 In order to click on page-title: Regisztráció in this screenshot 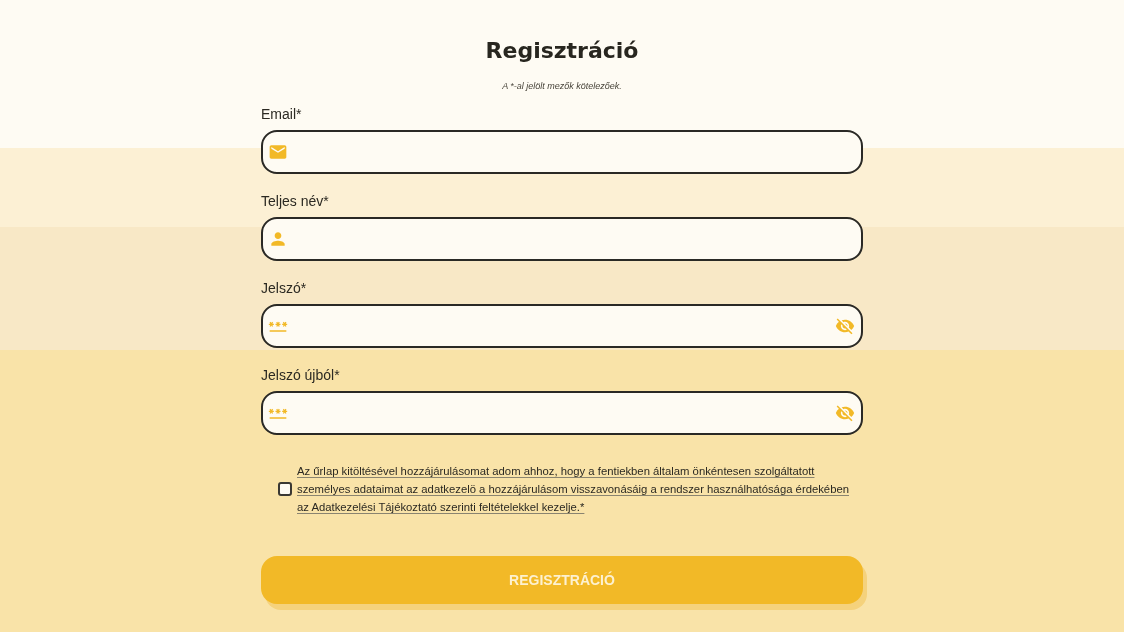, I will do `click(562, 51)`.